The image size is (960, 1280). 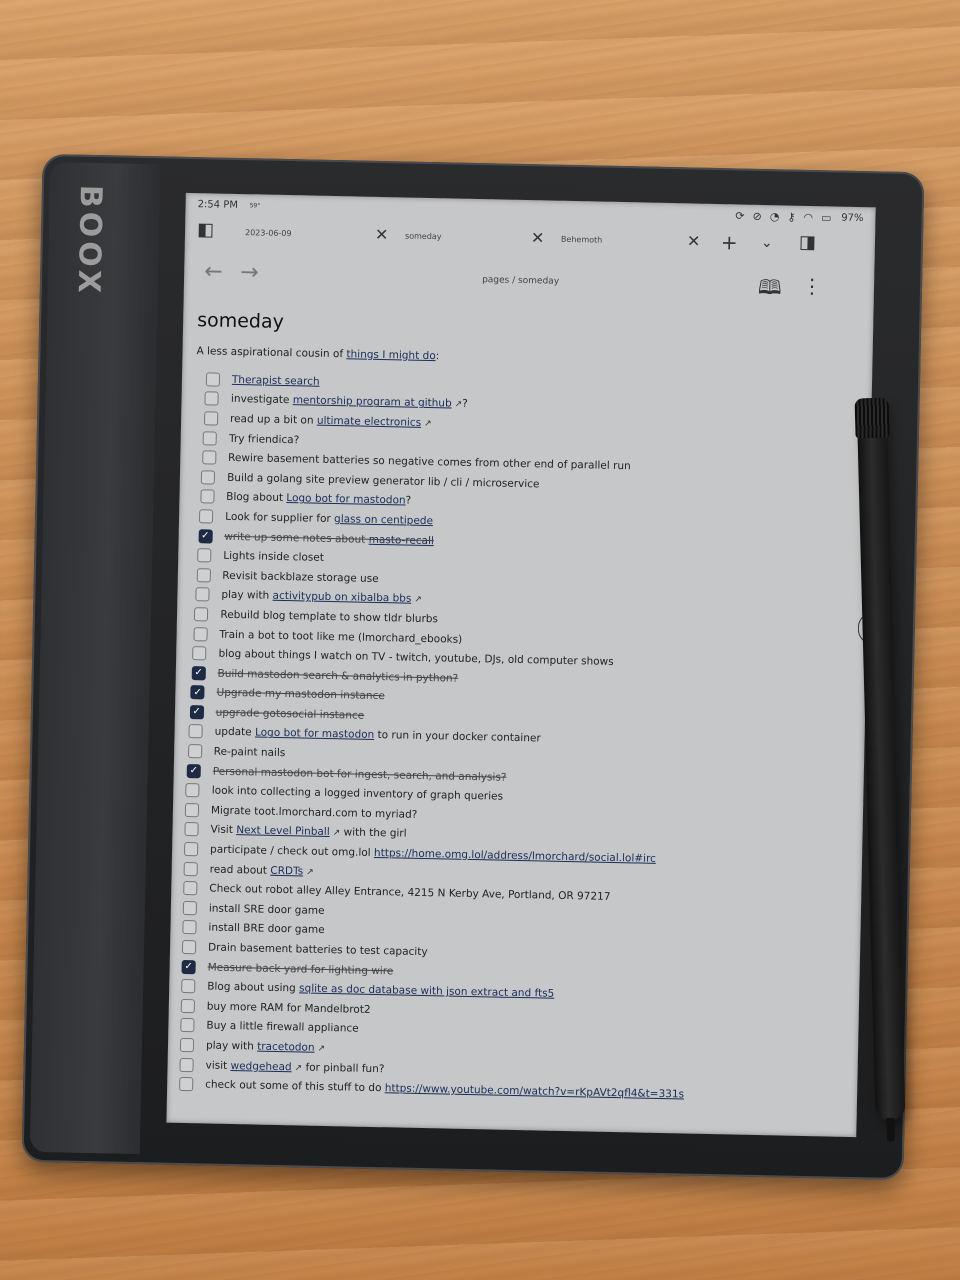 I want to click on battery-level: 97%, so click(x=852, y=218).